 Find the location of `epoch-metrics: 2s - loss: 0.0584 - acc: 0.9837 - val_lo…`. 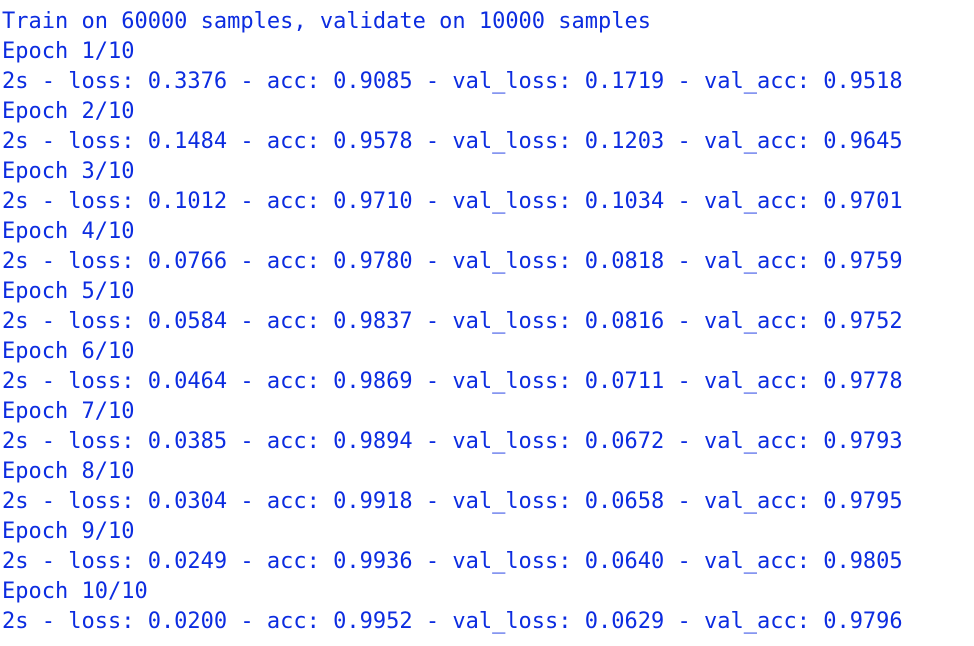

epoch-metrics: 2s - loss: 0.0584 - acc: 0.9837 - val_lo… is located at coordinates (452, 321).